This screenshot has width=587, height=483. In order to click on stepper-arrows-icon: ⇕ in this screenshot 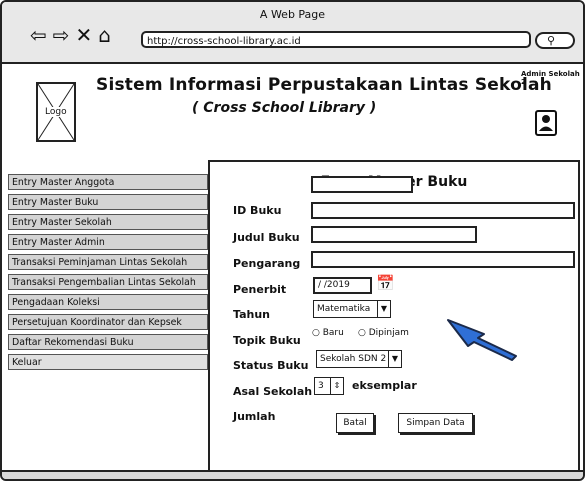, I will do `click(336, 386)`.